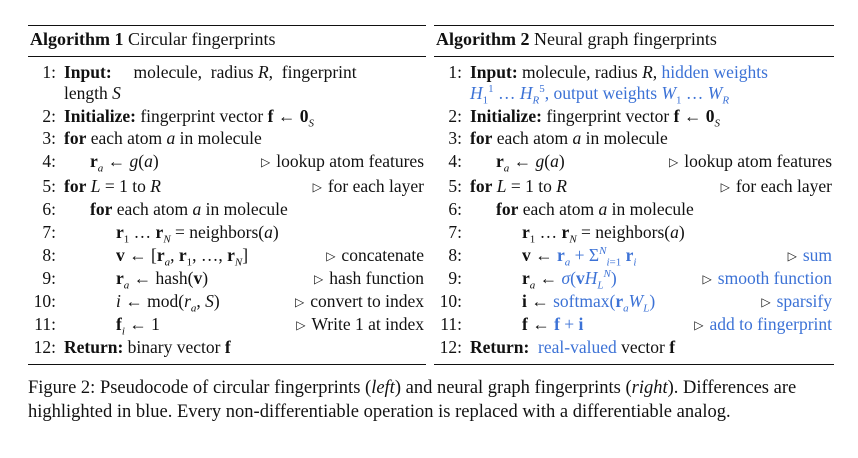  What do you see at coordinates (49, 232) in the screenshot?
I see `line-number: 7:` at bounding box center [49, 232].